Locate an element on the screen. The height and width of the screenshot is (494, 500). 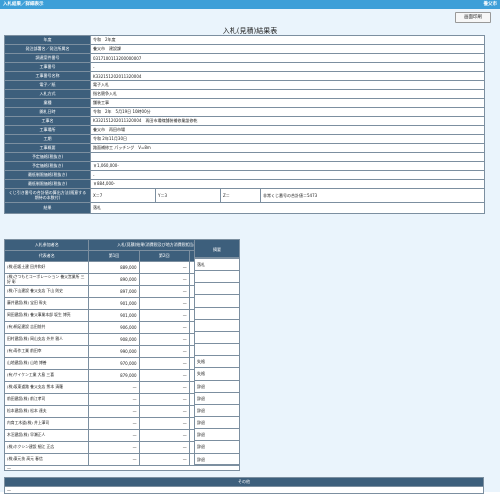
info-row: 工事概要 路面補修工 パッチング V=8m is located at coordinates (245, 148).